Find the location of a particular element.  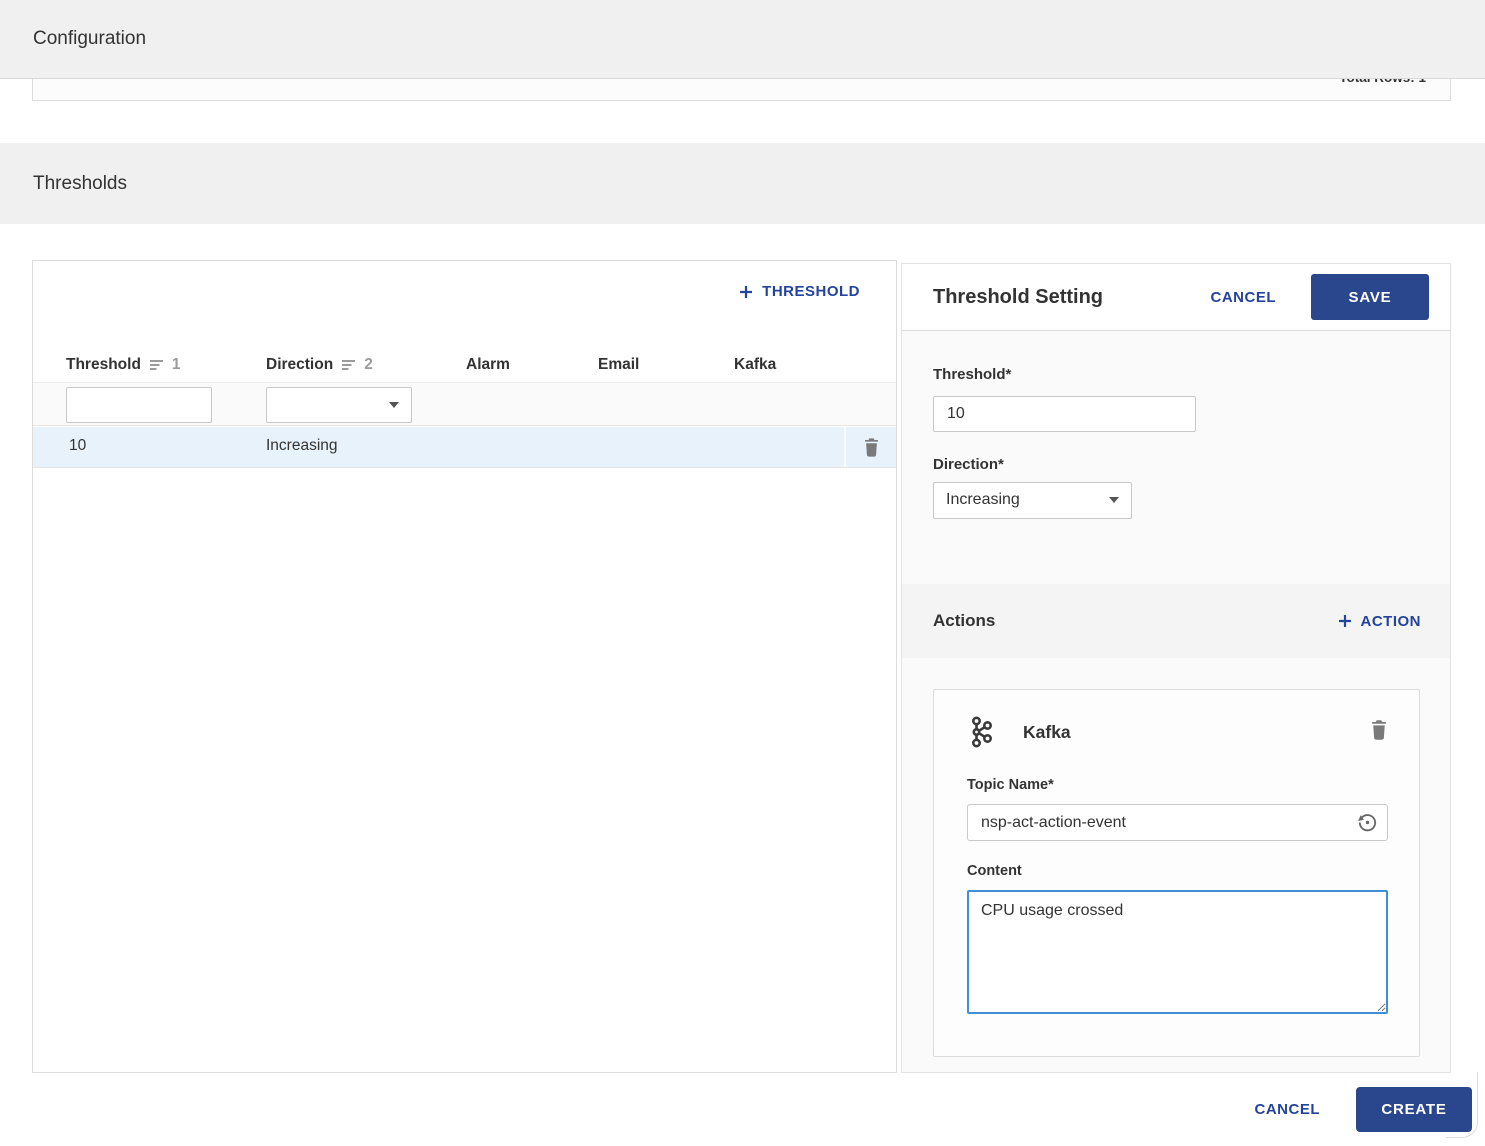

actions-section-header: Actions ACTION is located at coordinates (1176, 621).